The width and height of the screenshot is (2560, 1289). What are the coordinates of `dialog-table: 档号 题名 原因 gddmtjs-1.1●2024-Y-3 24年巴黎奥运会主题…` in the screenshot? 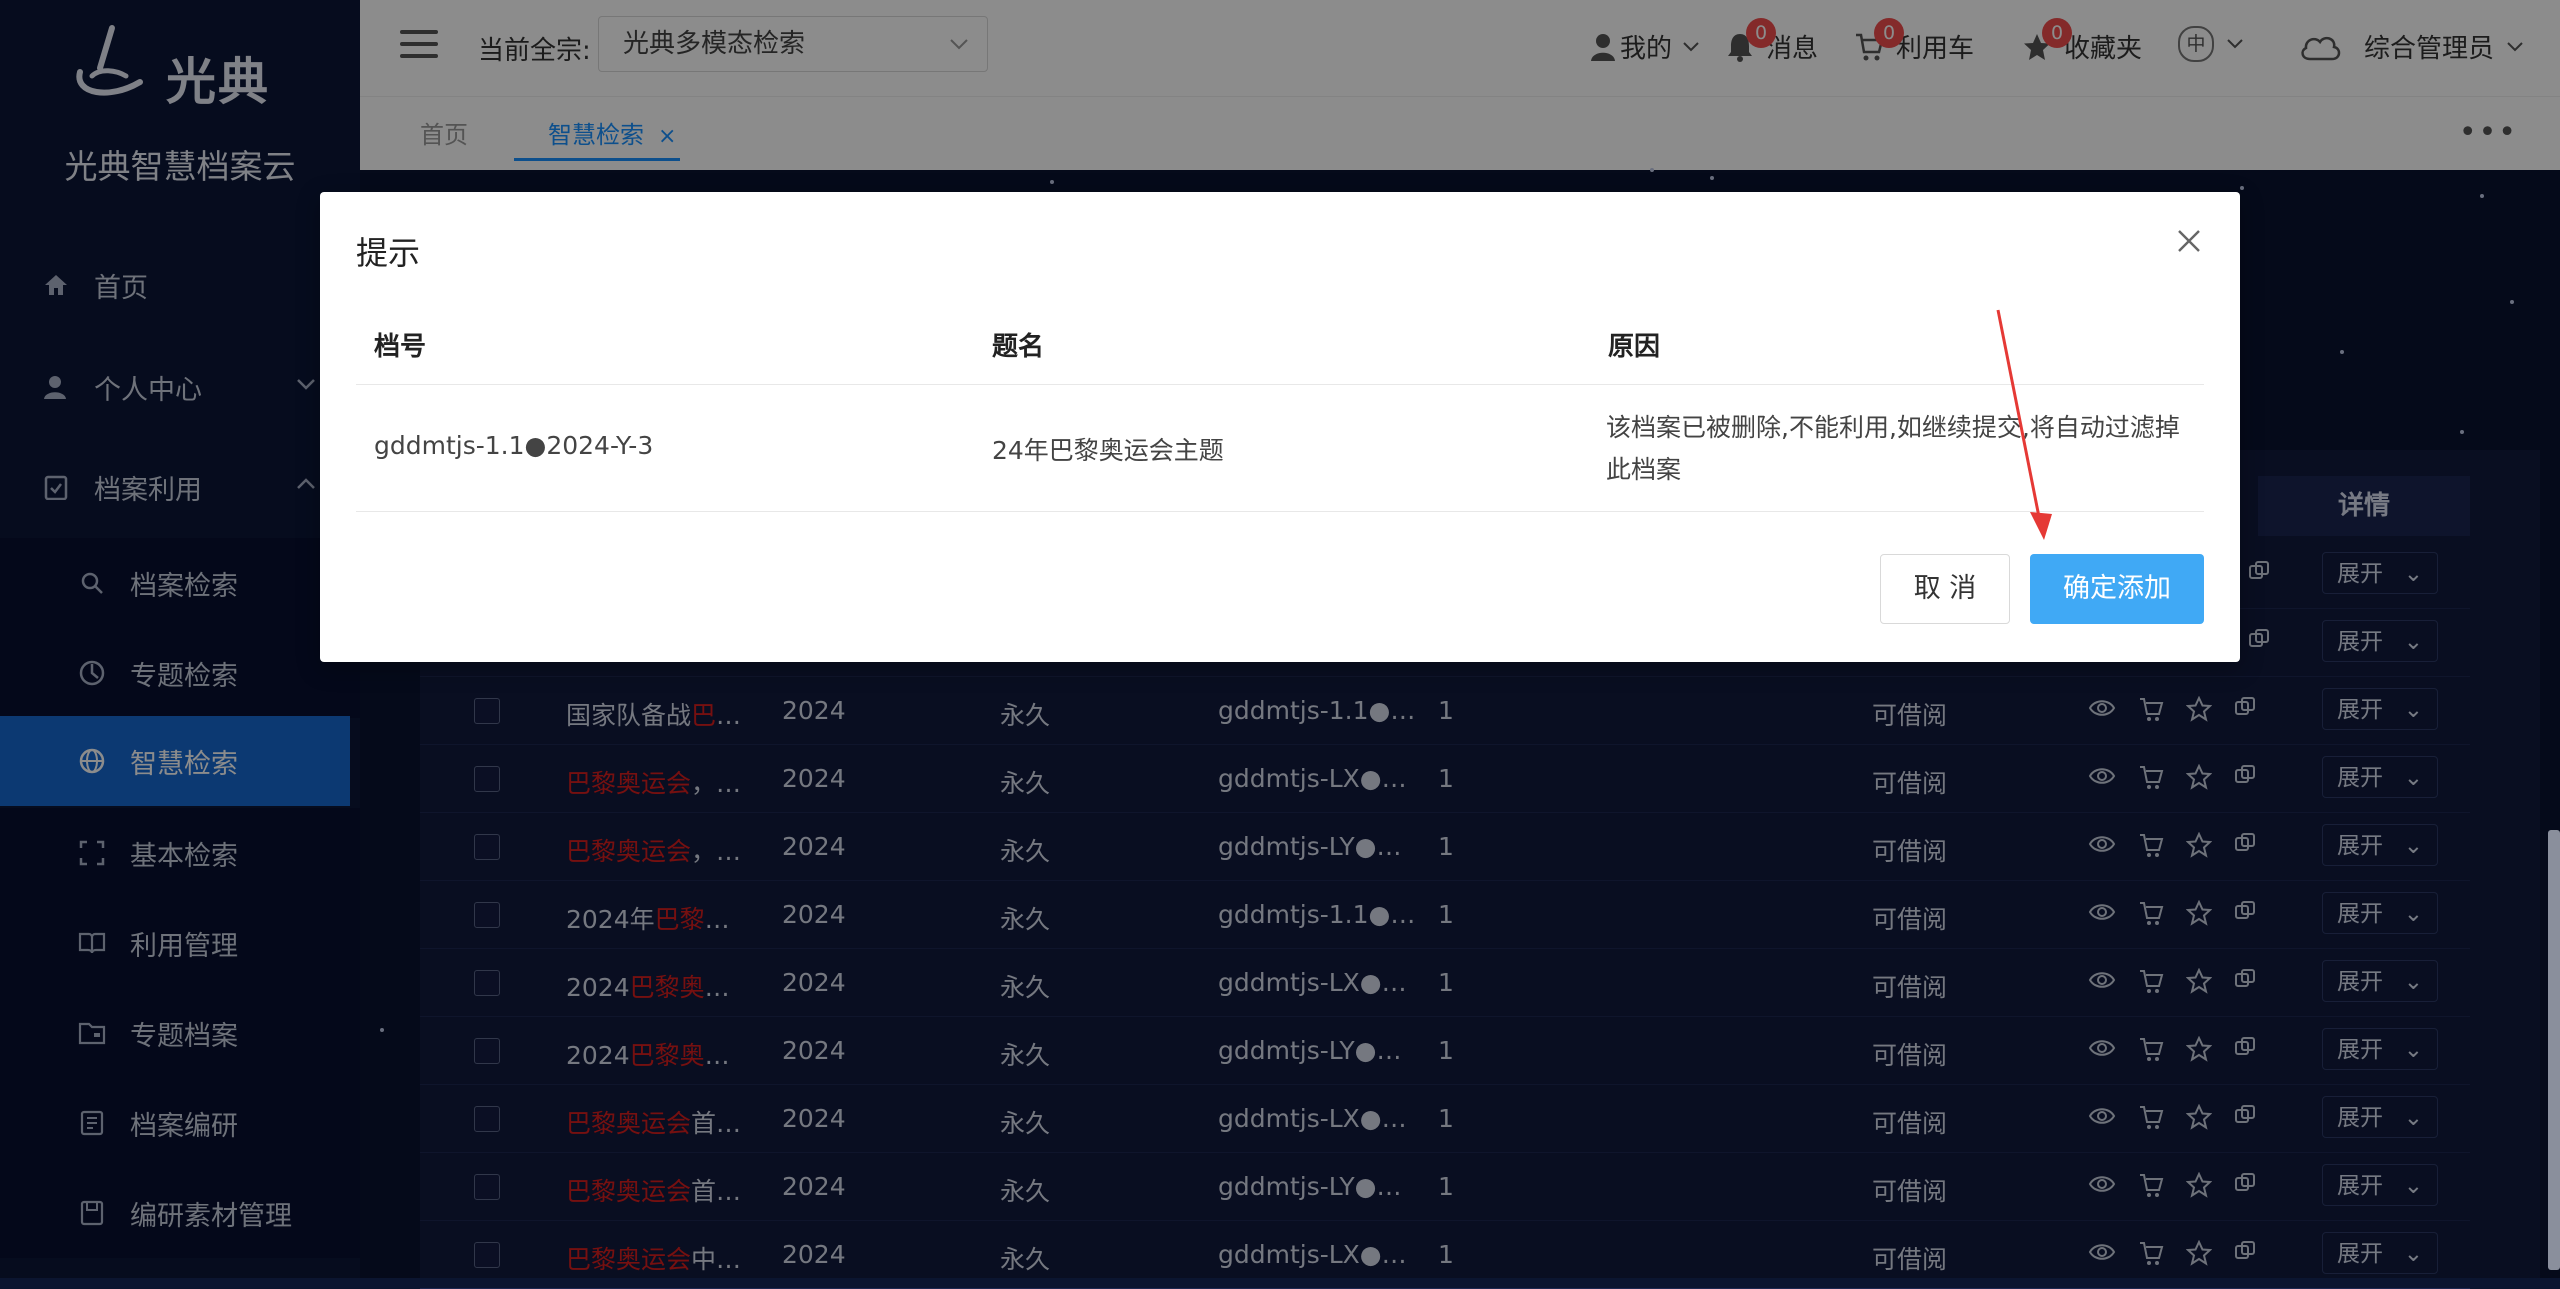 It's located at (1280, 408).